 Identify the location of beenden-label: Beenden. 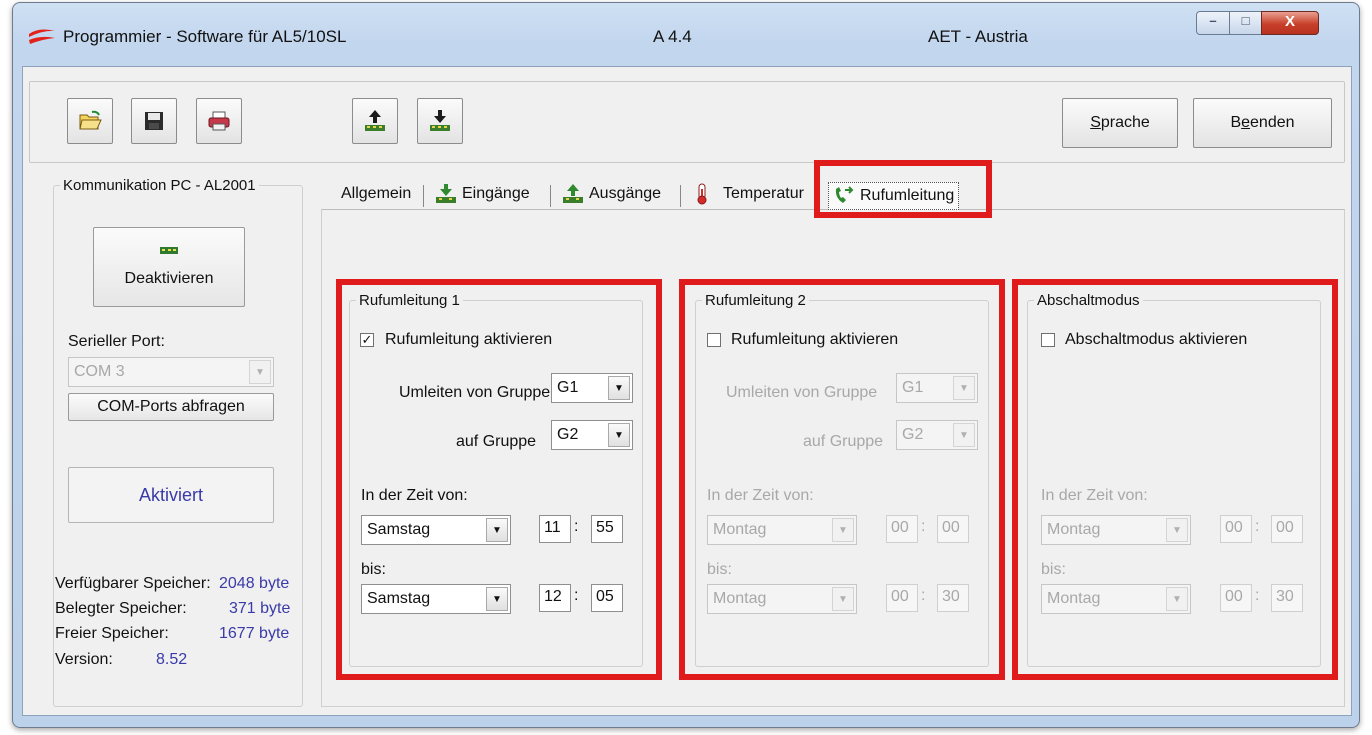
(1262, 122).